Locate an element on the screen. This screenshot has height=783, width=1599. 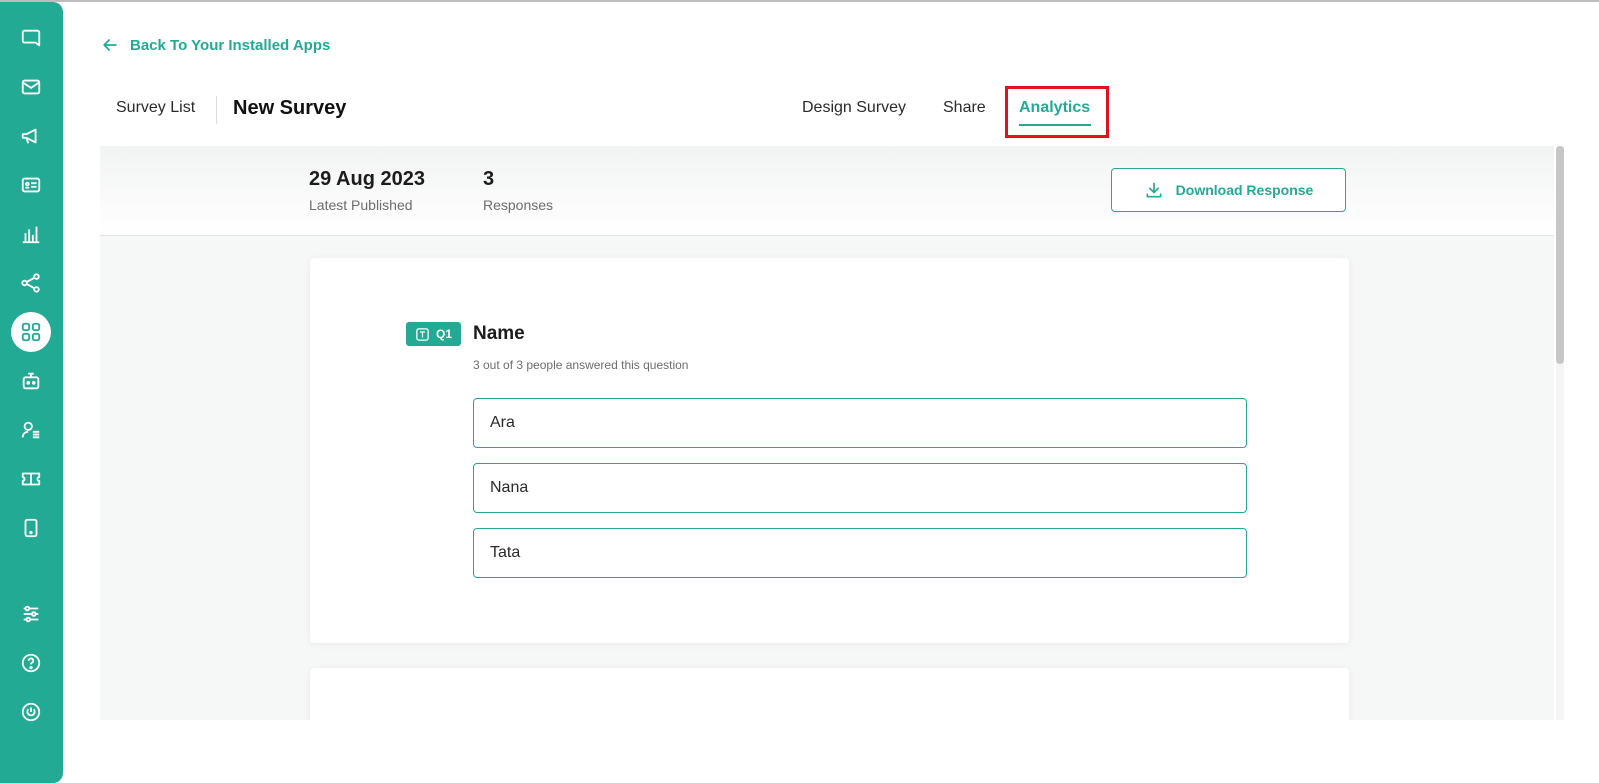
arrow-left-icon is located at coordinates (110, 45).